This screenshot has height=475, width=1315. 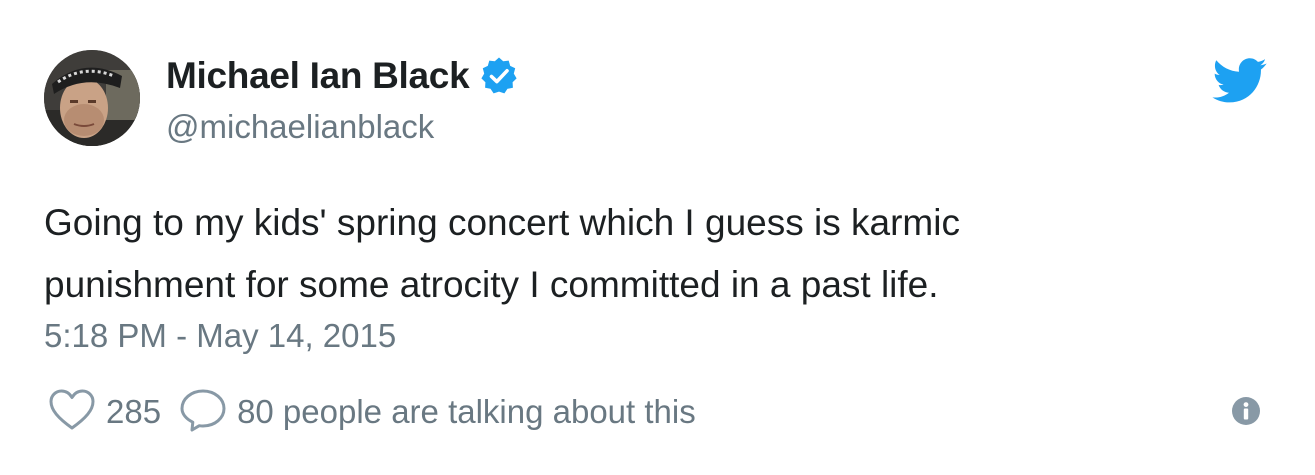 What do you see at coordinates (1246, 411) in the screenshot?
I see `info-icon` at bounding box center [1246, 411].